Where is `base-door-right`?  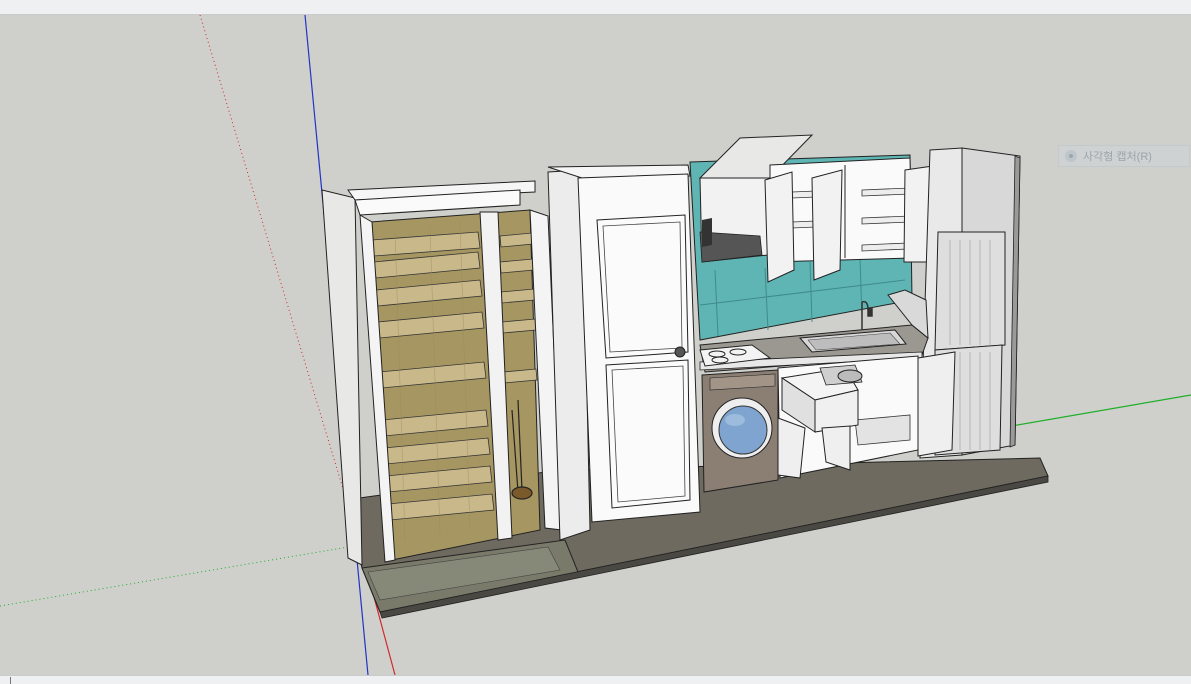
base-door-right is located at coordinates (936, 404).